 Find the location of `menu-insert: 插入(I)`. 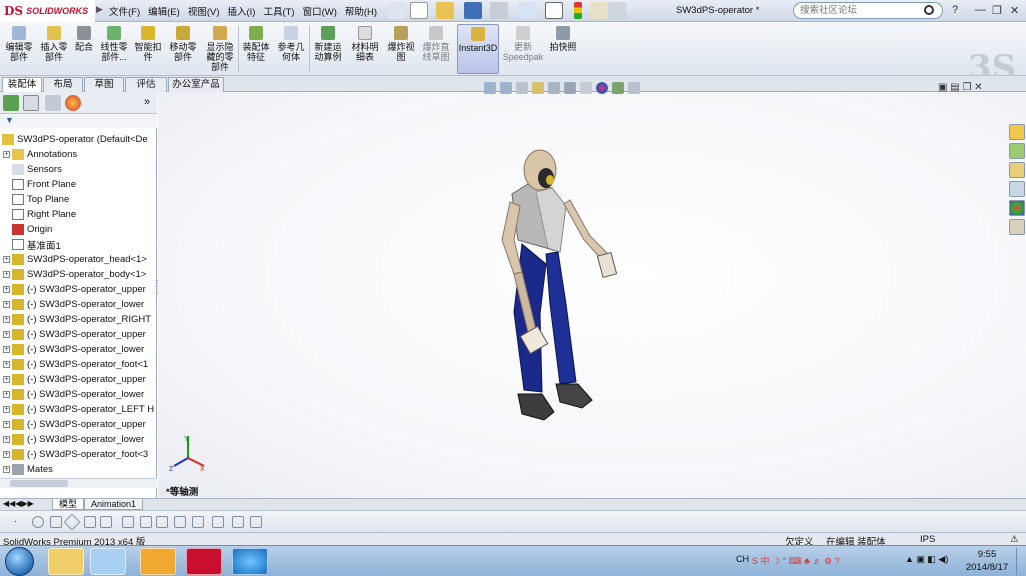

menu-insert: 插入(I) is located at coordinates (241, 11).